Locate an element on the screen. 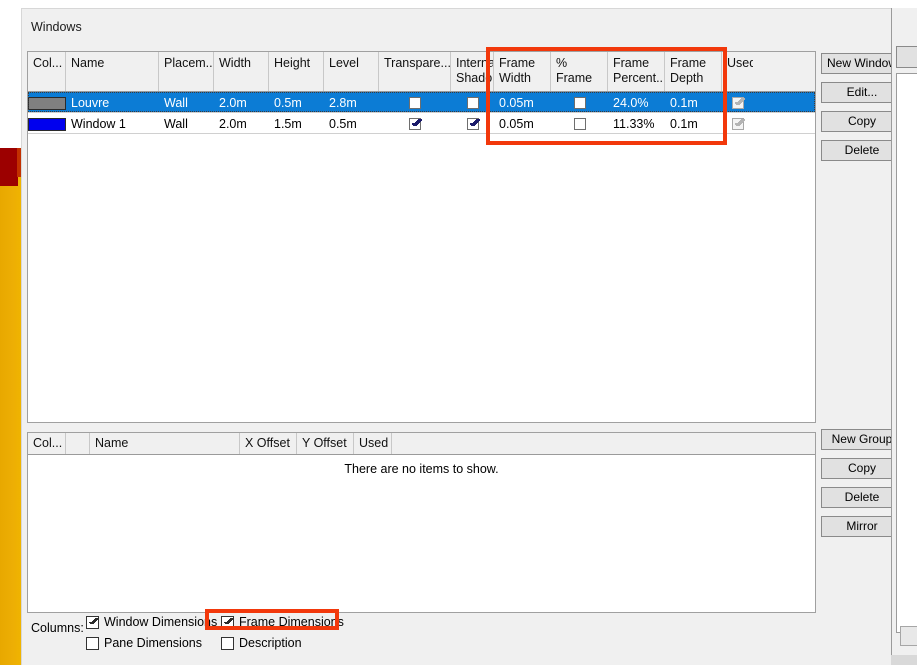 The width and height of the screenshot is (917, 665). column-option-description: Description is located at coordinates (261, 643).